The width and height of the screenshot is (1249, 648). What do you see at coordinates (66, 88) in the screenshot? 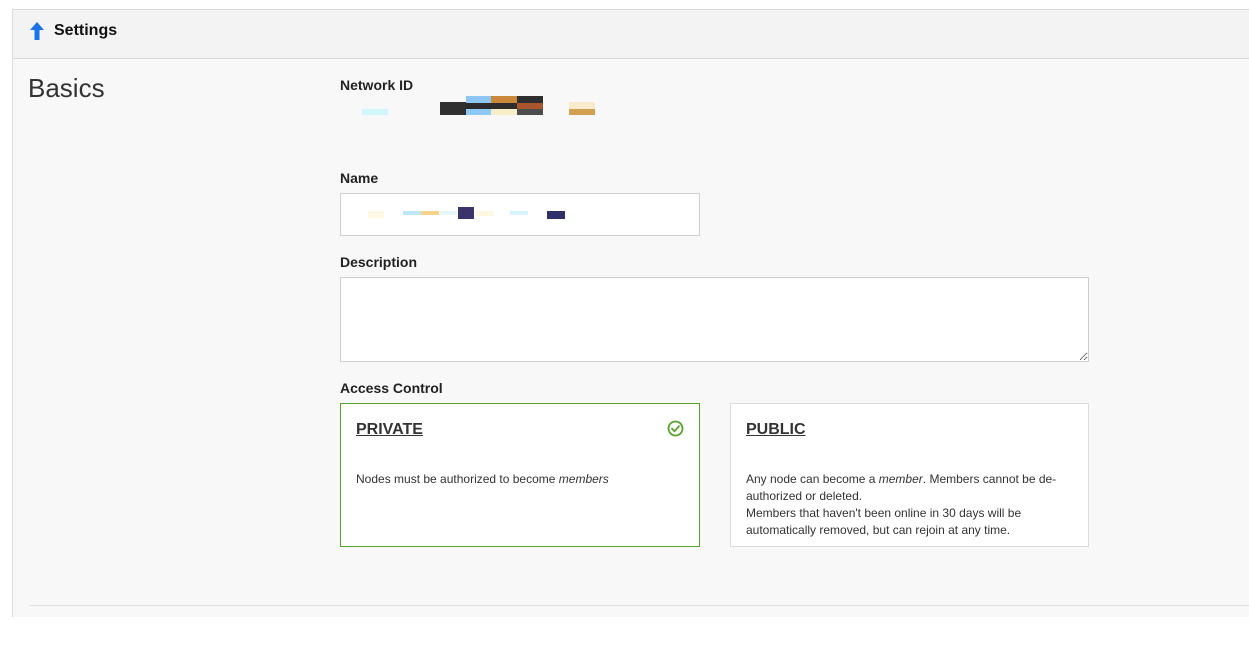
I see `section-title: Basics` at bounding box center [66, 88].